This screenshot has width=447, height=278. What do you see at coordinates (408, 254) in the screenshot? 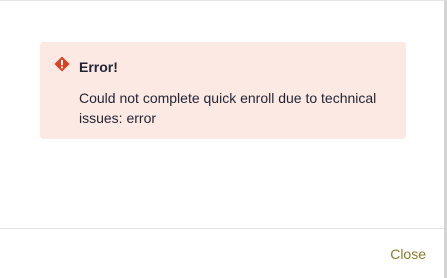
I see `close-button: Close` at bounding box center [408, 254].